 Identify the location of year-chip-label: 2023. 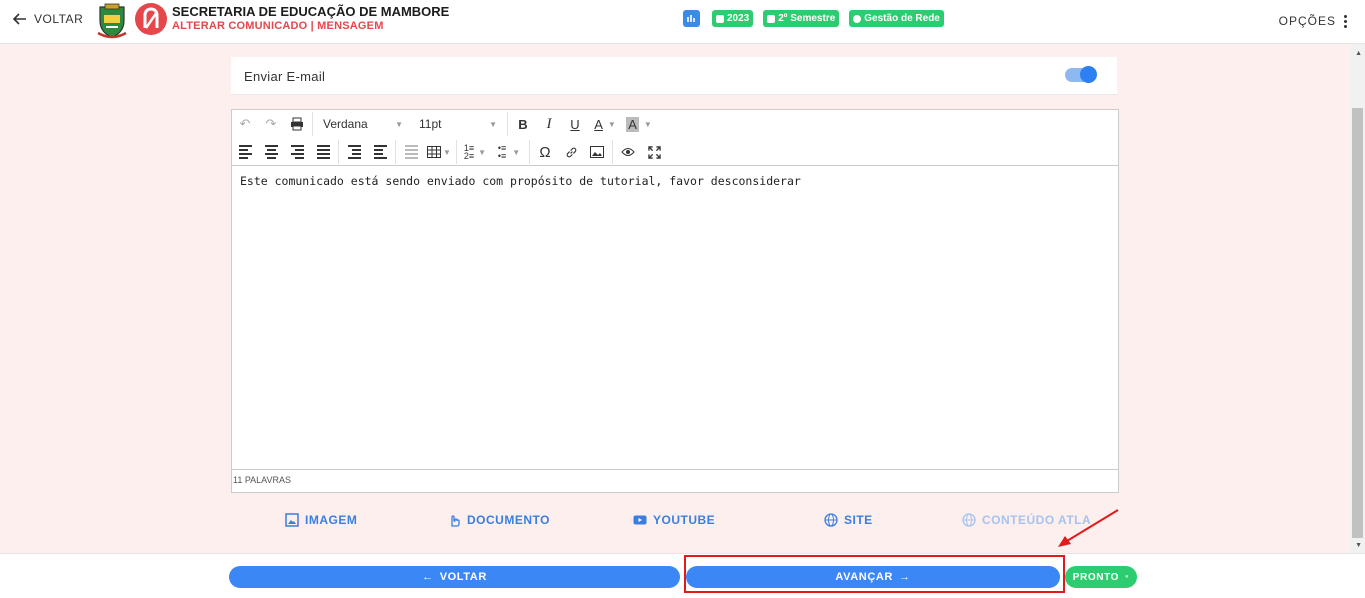
(738, 18).